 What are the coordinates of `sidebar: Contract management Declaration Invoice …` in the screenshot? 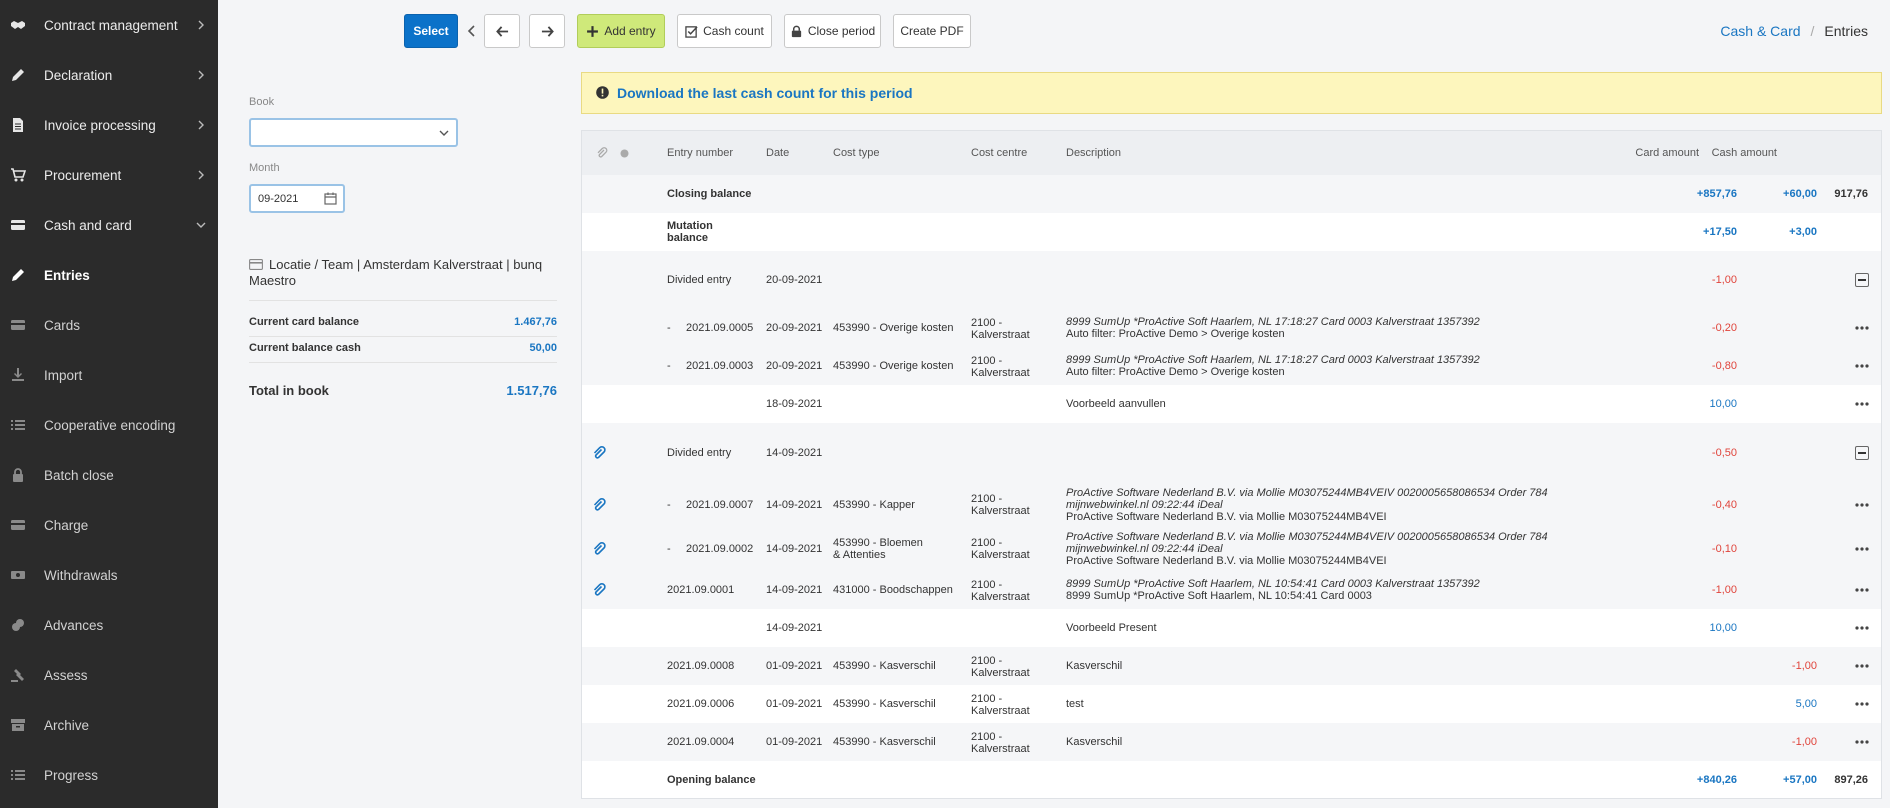 It's located at (109, 404).